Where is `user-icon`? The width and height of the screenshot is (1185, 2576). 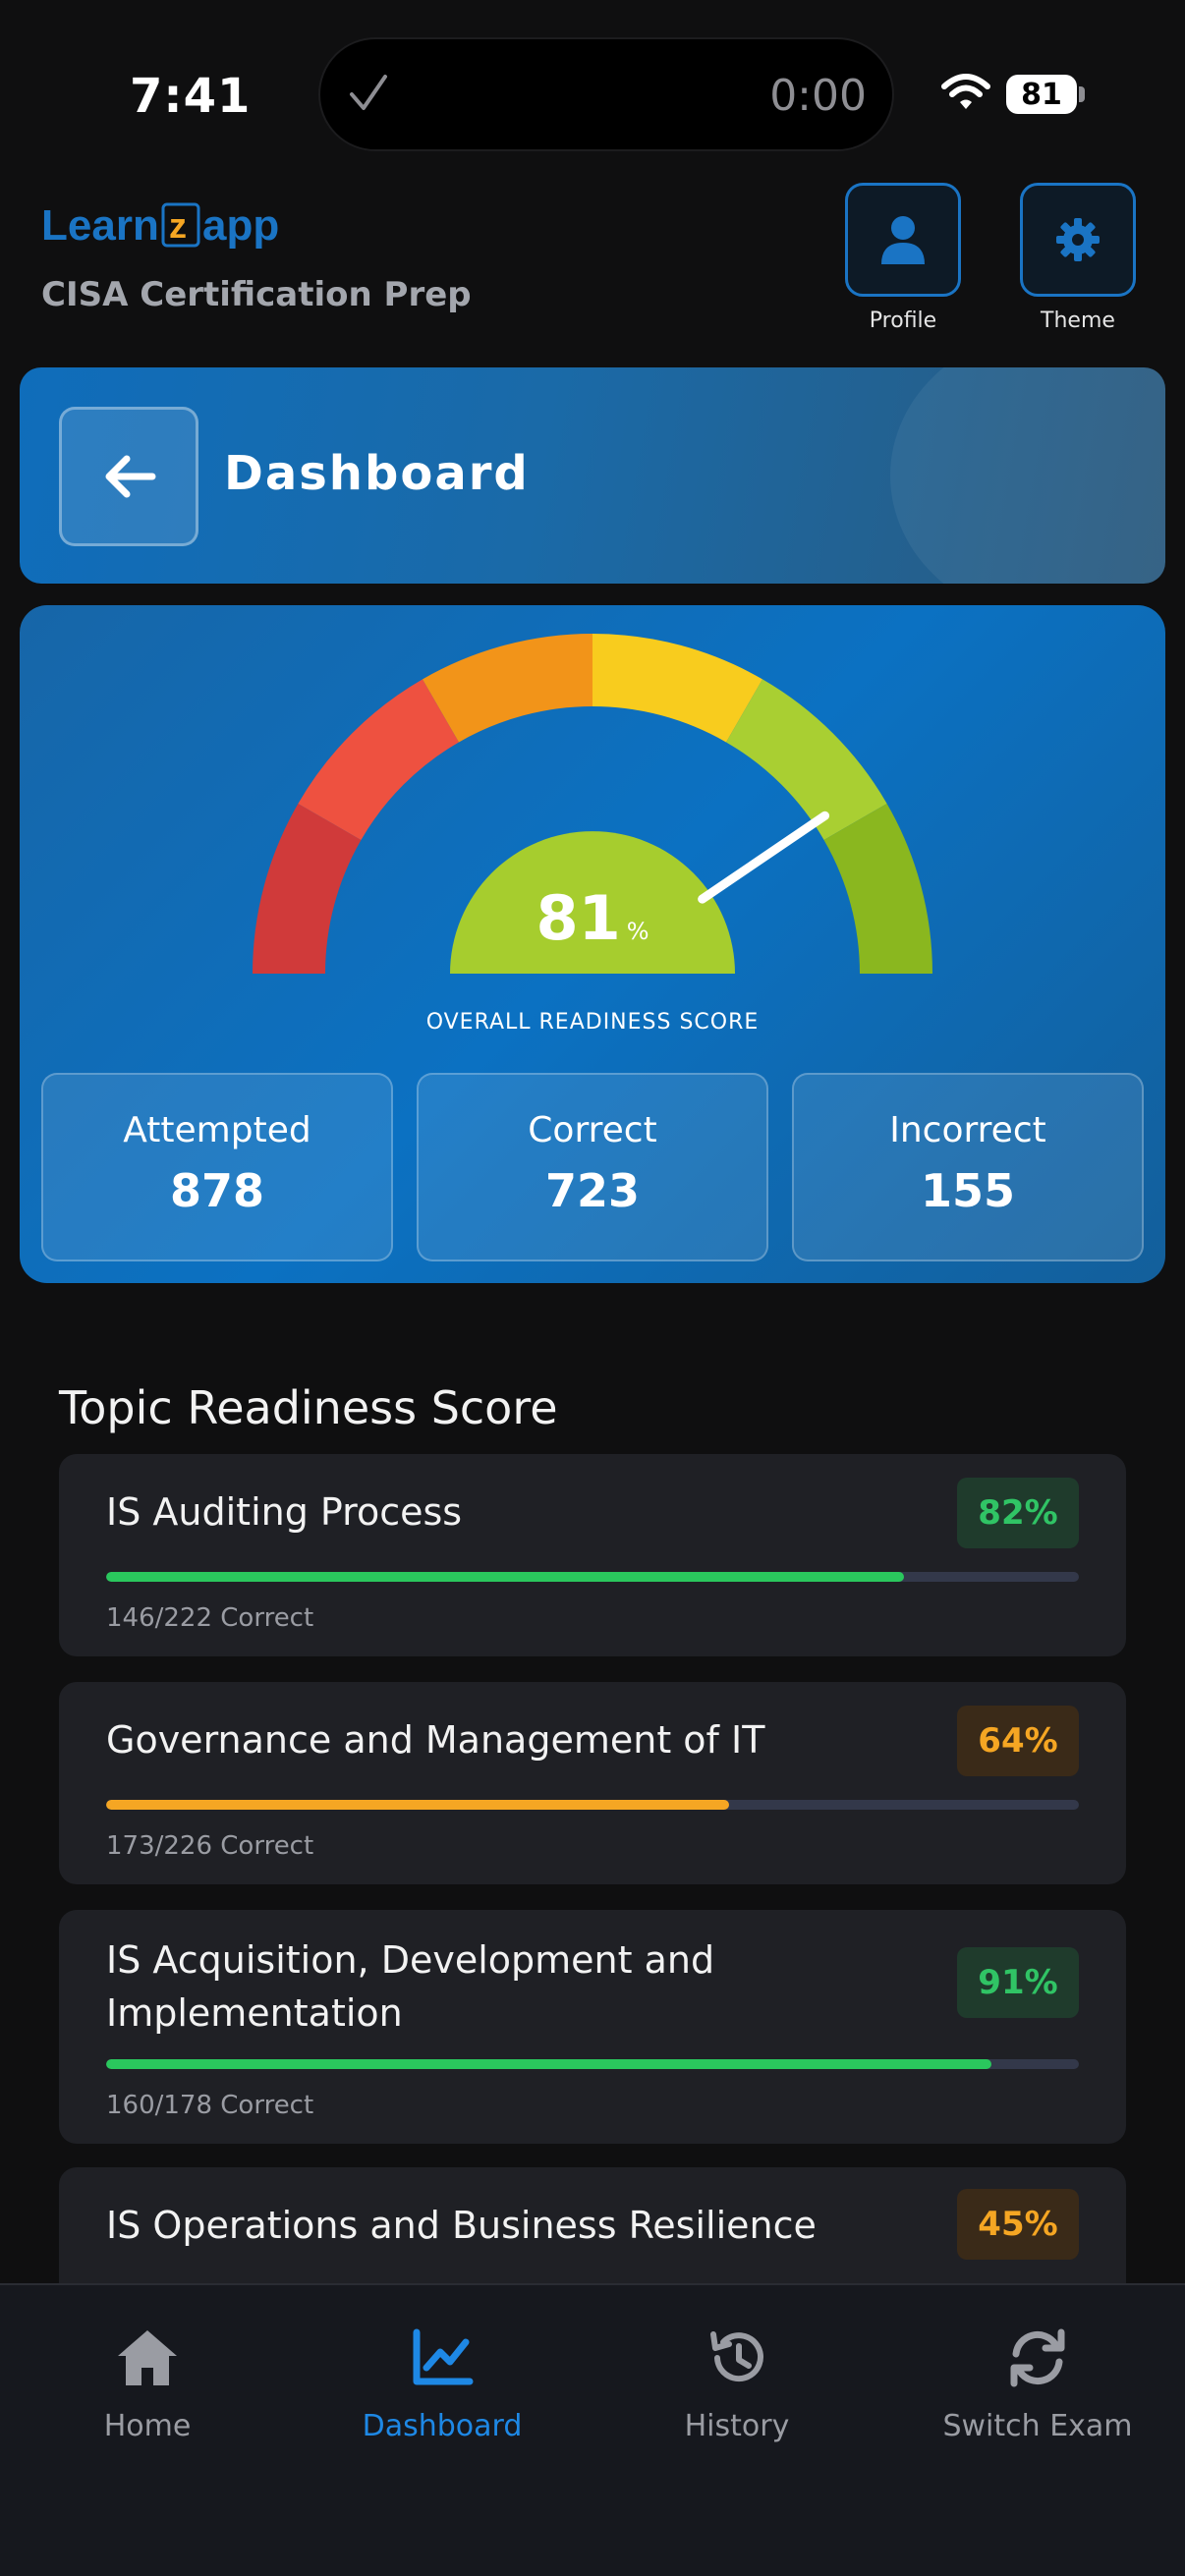
user-icon is located at coordinates (903, 240).